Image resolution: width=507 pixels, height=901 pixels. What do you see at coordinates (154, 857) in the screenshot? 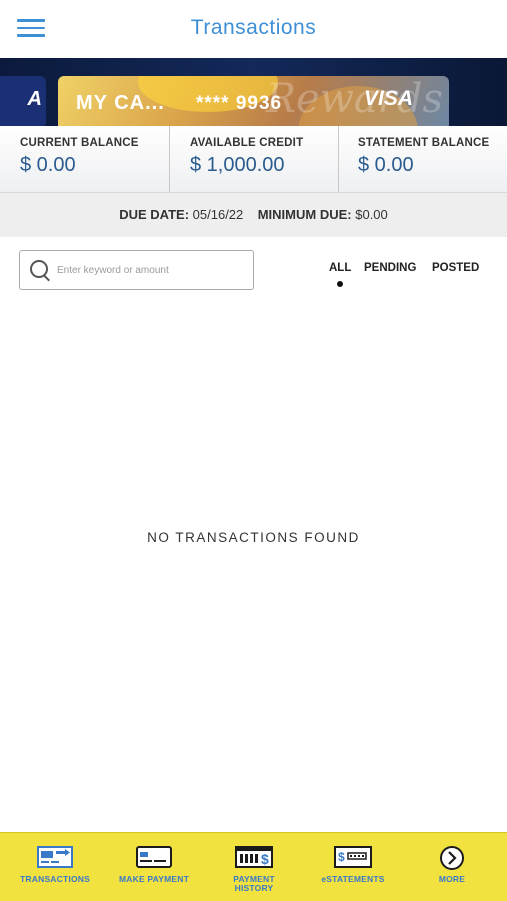
I see `card-payment-icon` at bounding box center [154, 857].